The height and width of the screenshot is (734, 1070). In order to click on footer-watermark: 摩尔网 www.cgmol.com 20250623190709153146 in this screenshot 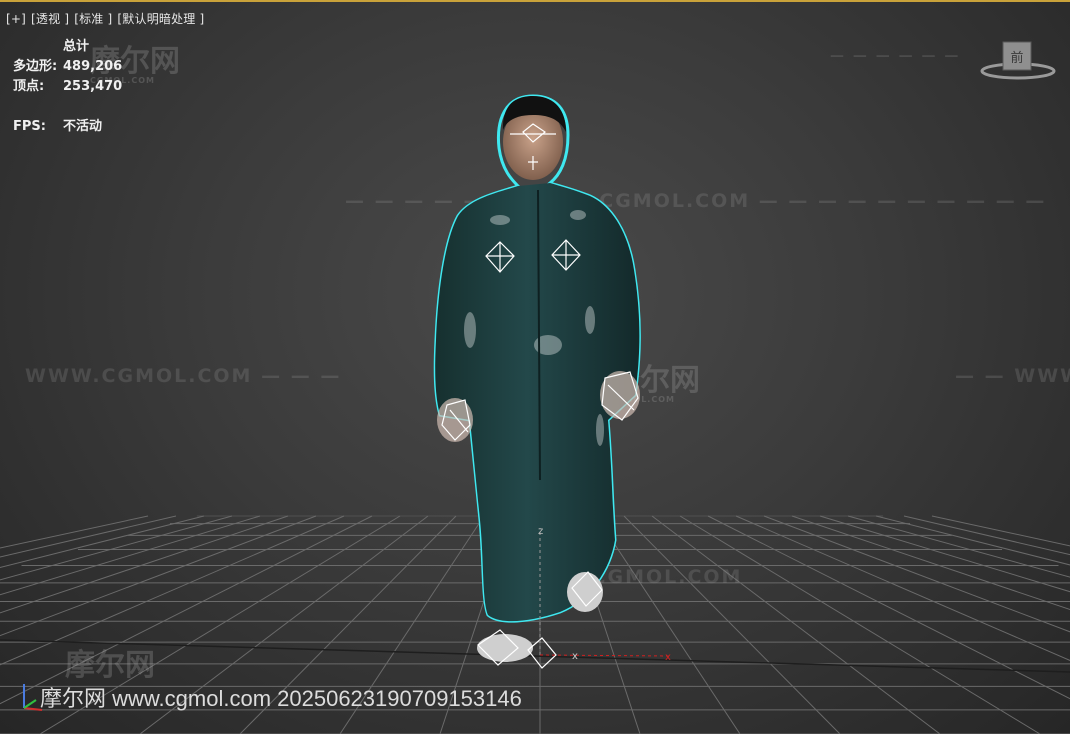, I will do `click(281, 698)`.